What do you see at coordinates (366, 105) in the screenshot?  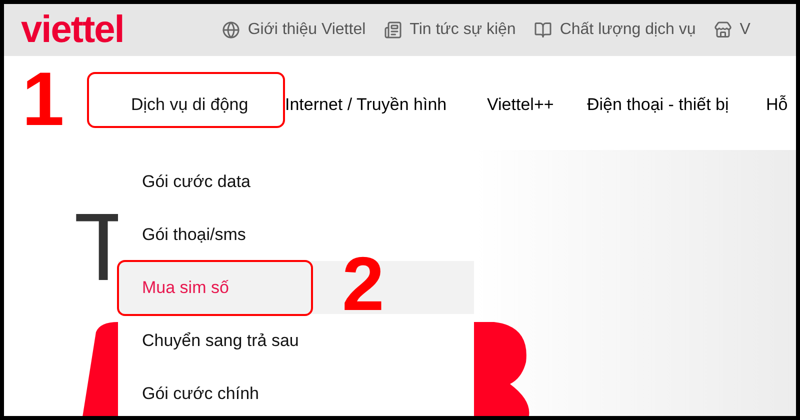 I see `nav-link: Internet / Truyền hình` at bounding box center [366, 105].